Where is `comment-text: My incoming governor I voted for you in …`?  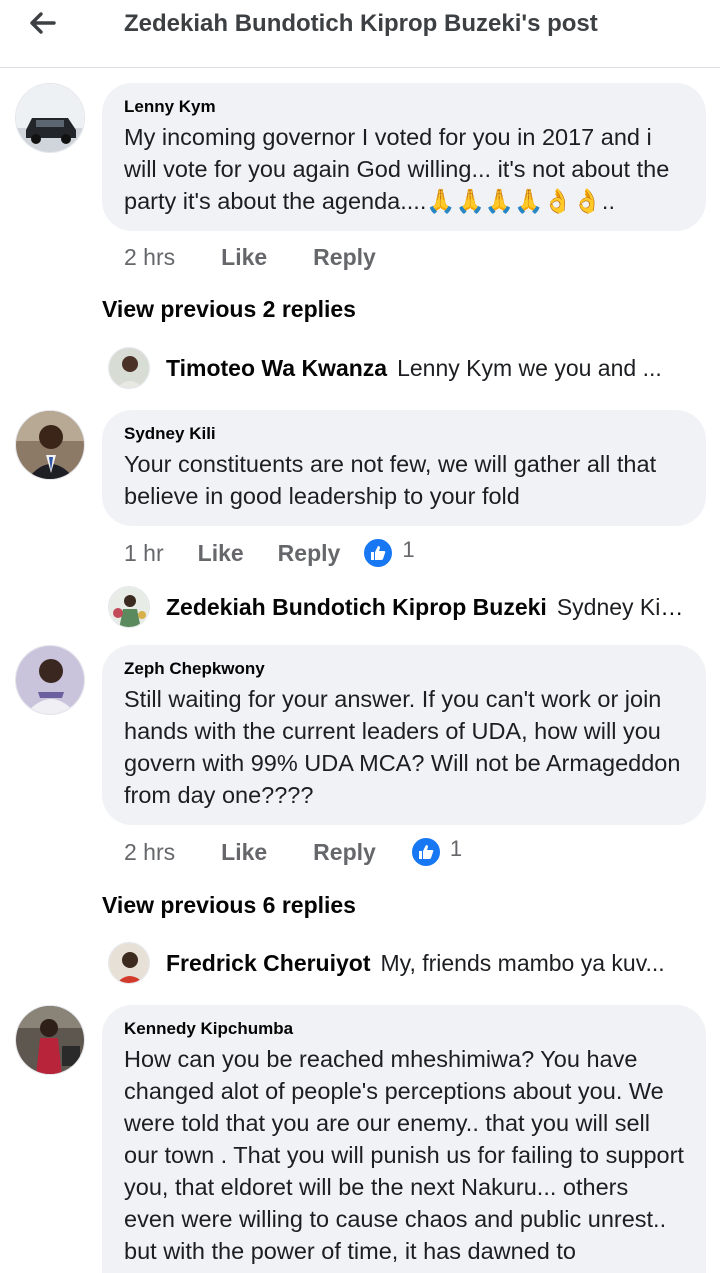
comment-text: My incoming governor I voted for you in … is located at coordinates (397, 169).